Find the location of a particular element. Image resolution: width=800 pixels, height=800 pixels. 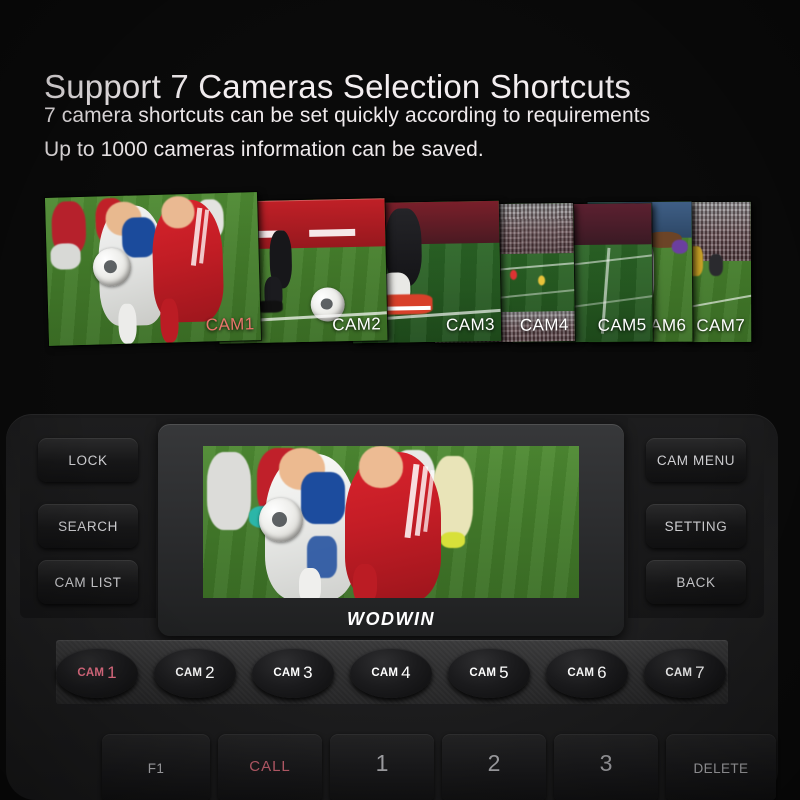

cam-button-number: 2 is located at coordinates (210, 672).